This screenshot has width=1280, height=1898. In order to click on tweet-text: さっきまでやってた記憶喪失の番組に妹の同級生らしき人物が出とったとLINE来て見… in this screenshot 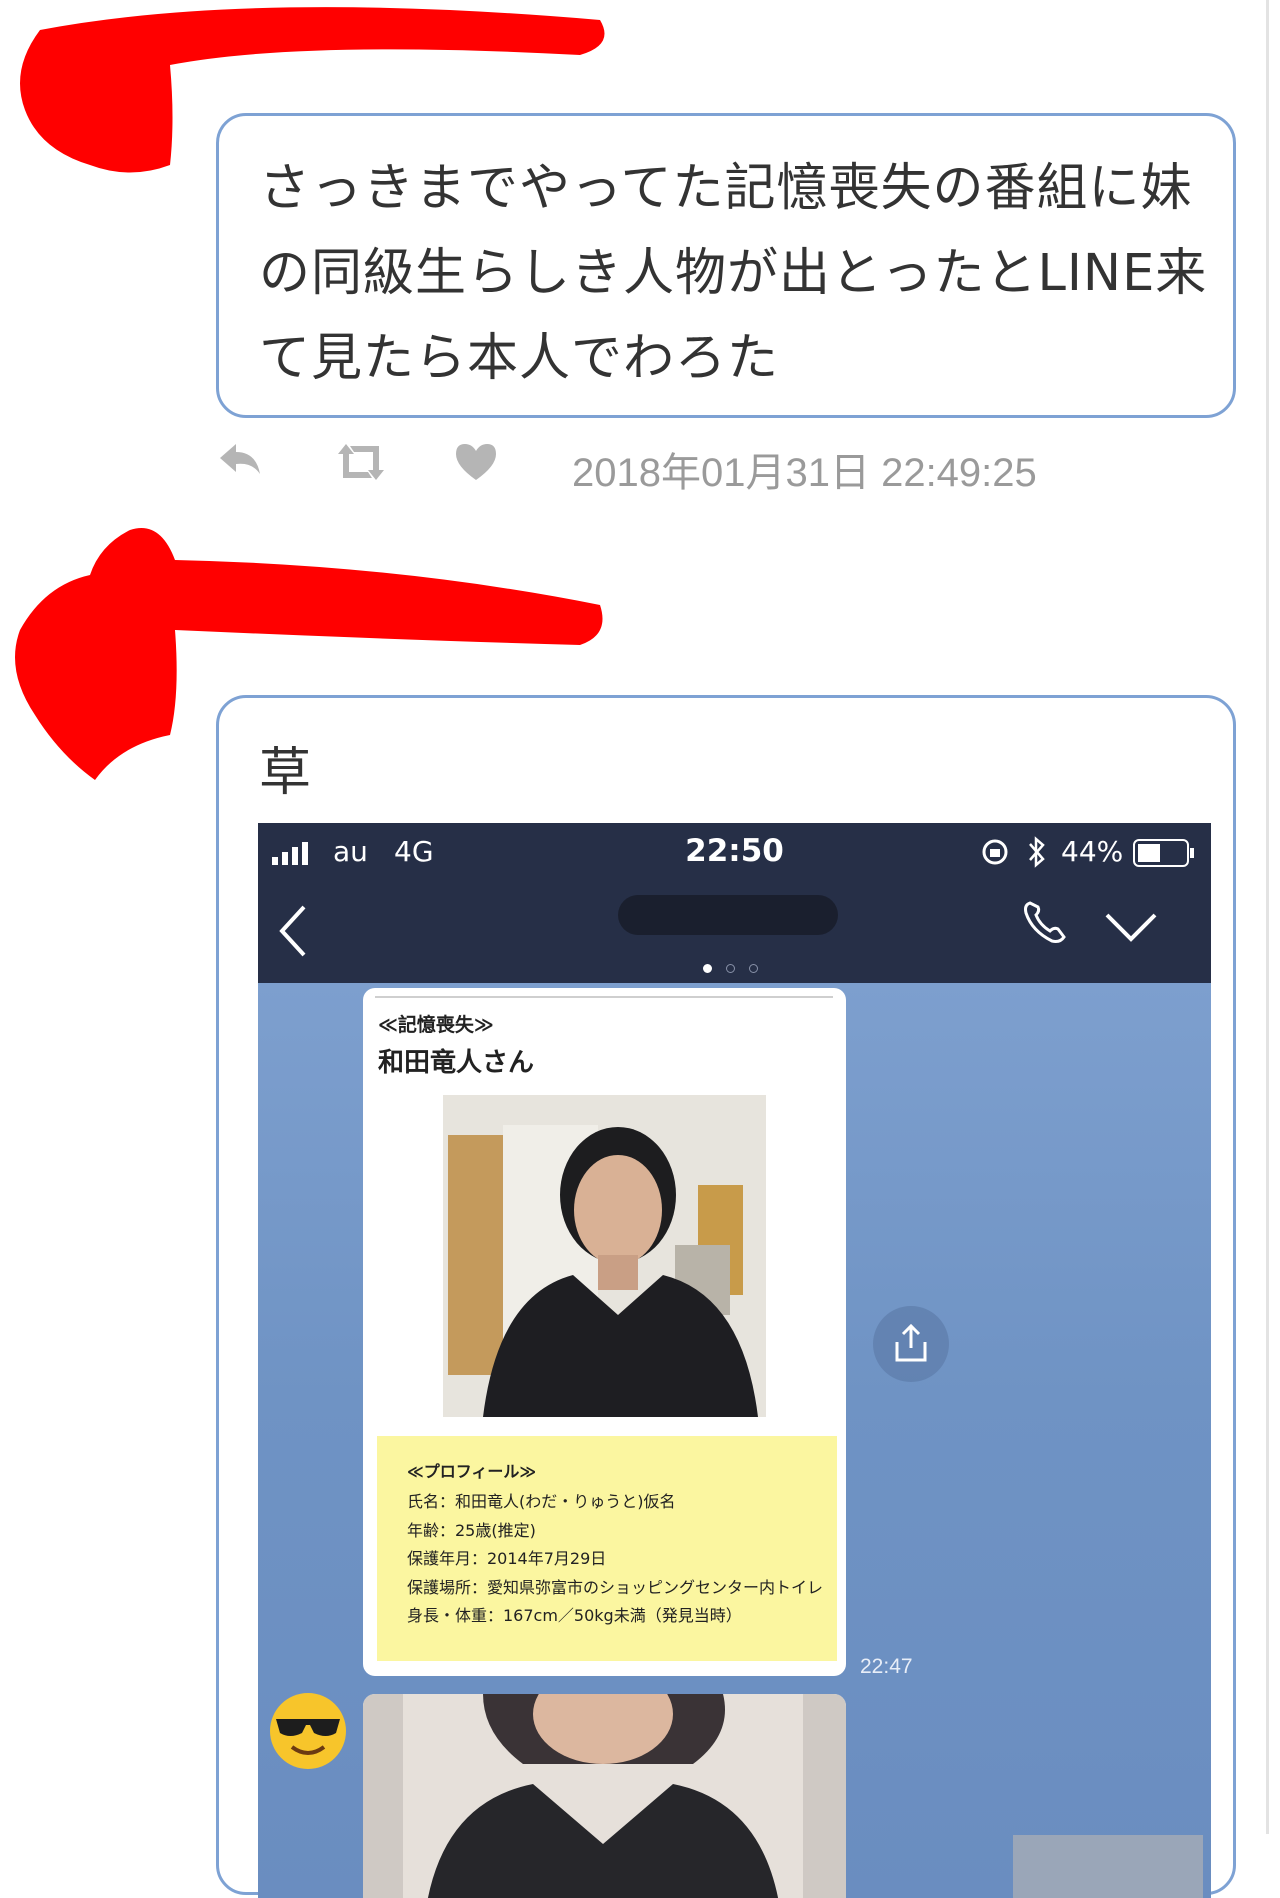, I will do `click(733, 273)`.